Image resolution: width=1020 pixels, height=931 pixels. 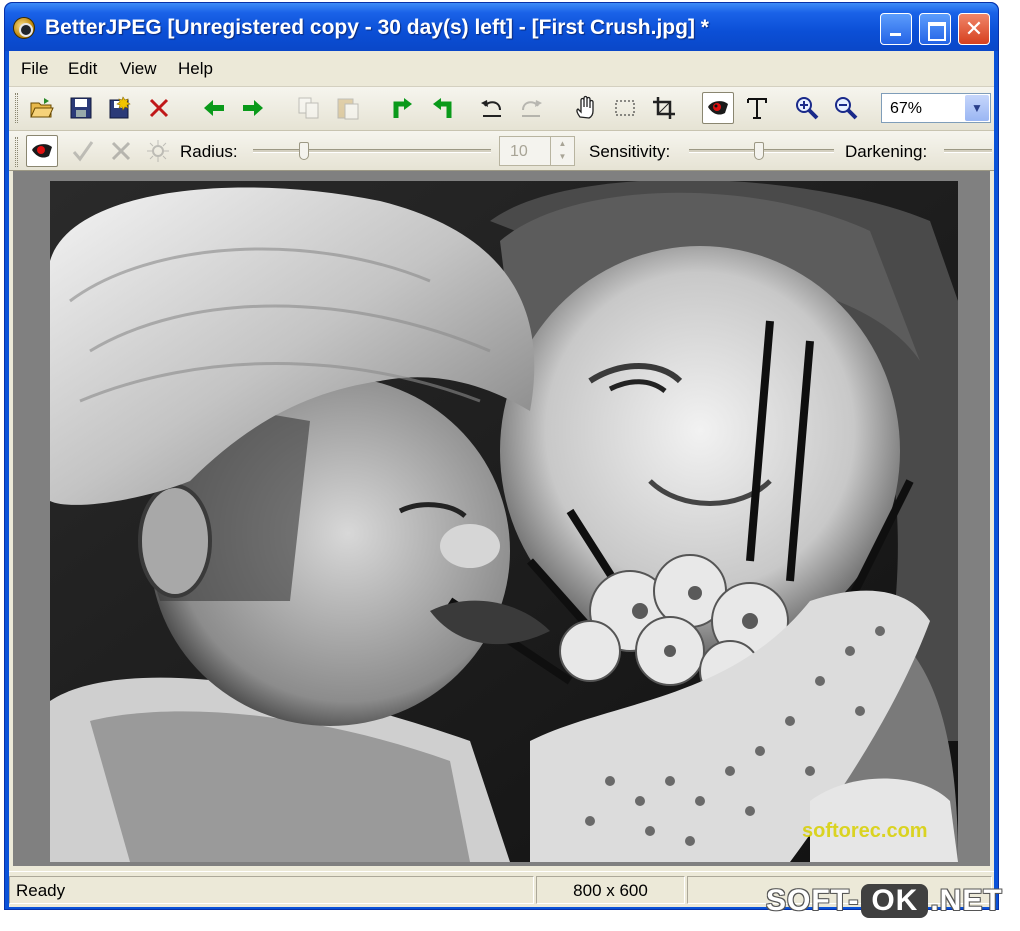 What do you see at coordinates (906, 108) in the screenshot?
I see `zoom-value: 67%` at bounding box center [906, 108].